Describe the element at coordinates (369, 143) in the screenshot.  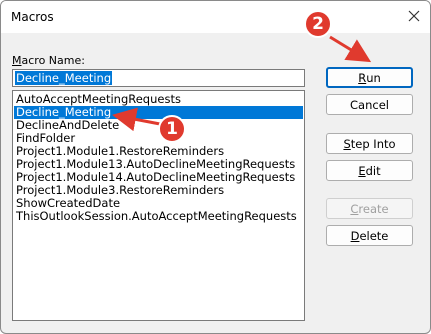
I see `step-into-button: Step Into` at that location.